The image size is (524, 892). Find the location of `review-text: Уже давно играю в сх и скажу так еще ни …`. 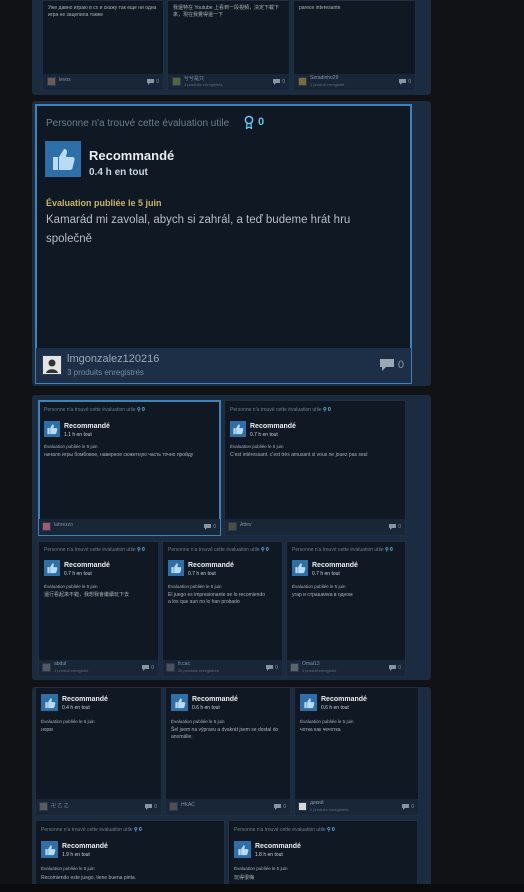

review-text: Уже давно играю в сх и скажу так еще ни … is located at coordinates (102, 11).